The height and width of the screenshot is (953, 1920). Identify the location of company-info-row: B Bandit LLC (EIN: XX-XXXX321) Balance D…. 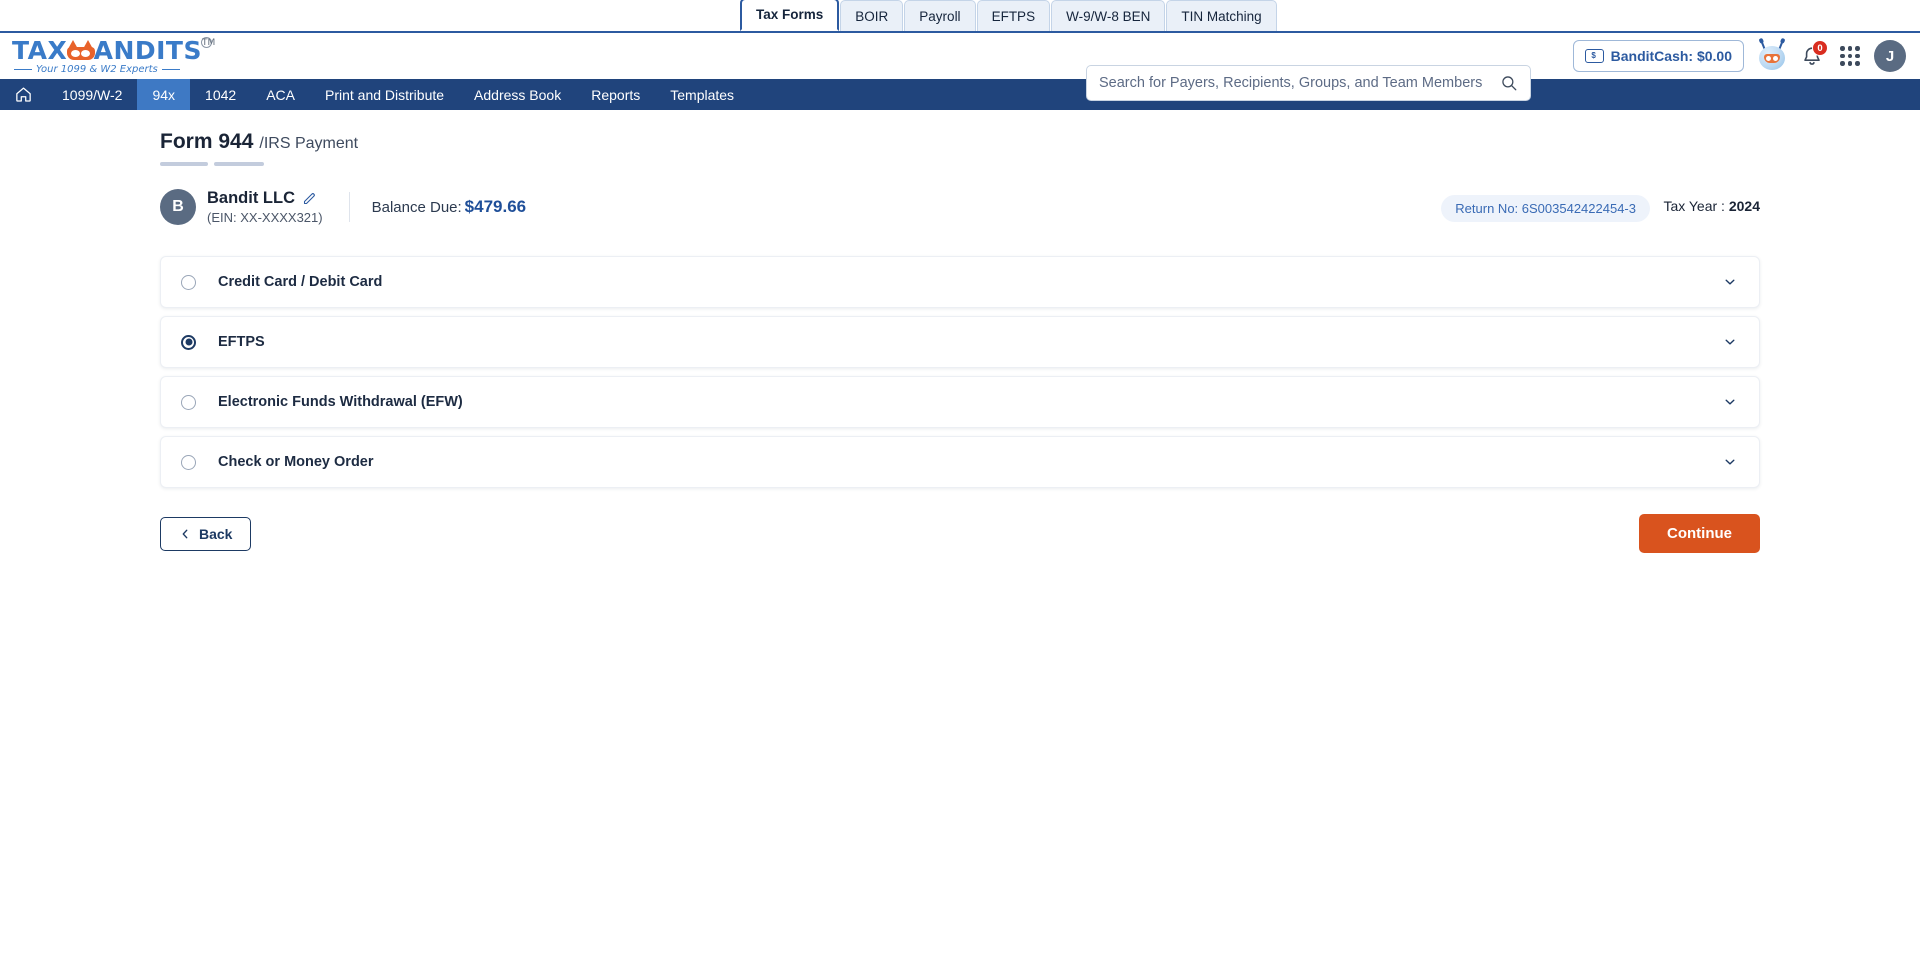
(960, 207).